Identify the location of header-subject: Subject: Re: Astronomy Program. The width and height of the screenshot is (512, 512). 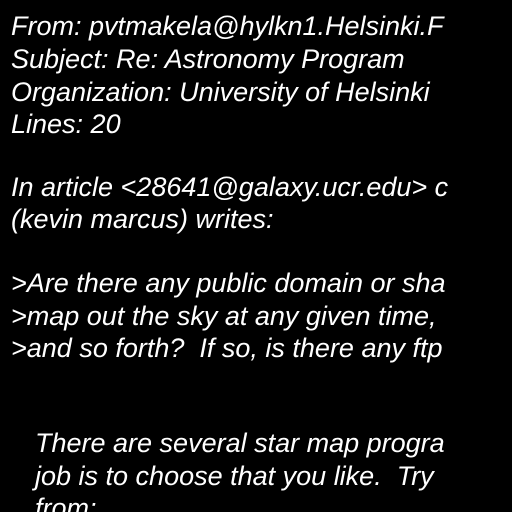
(208, 59).